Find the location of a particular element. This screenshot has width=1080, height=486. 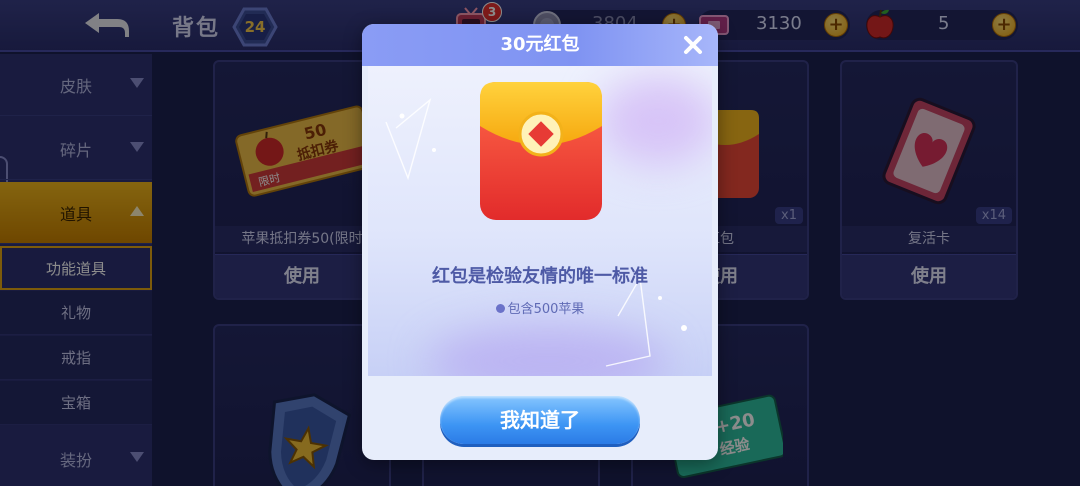

close-icon is located at coordinates (693, 45).